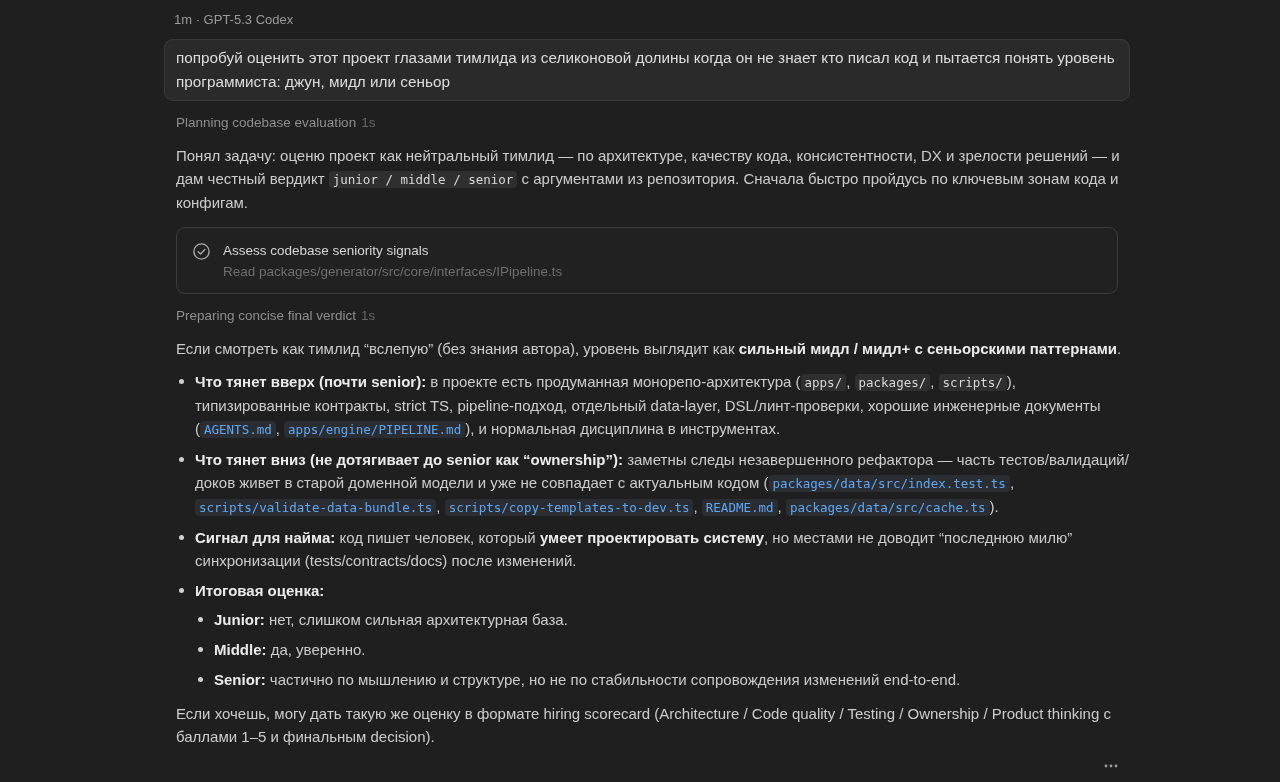 Image resolution: width=1280 pixels, height=782 pixels. What do you see at coordinates (326, 251) in the screenshot?
I see `task-title: Assess codebase seniority signals` at bounding box center [326, 251].